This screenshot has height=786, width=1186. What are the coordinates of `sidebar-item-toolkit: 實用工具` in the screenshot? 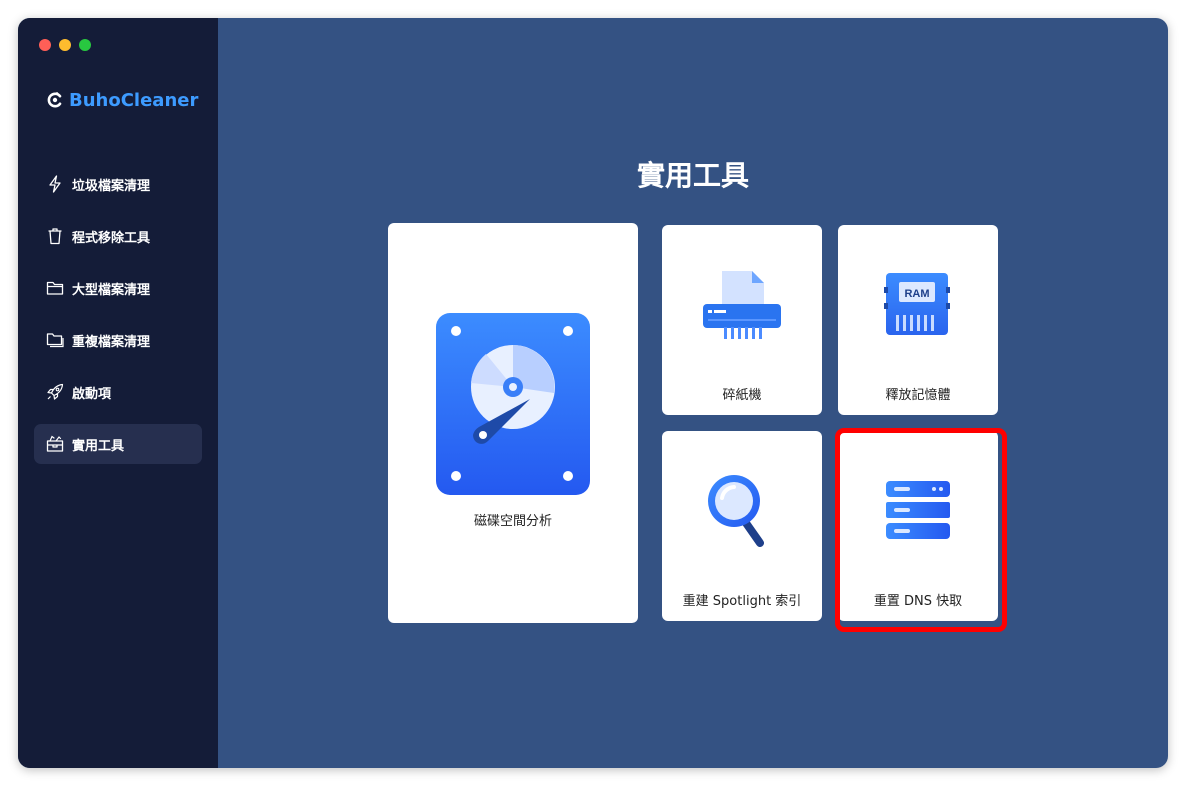 It's located at (118, 444).